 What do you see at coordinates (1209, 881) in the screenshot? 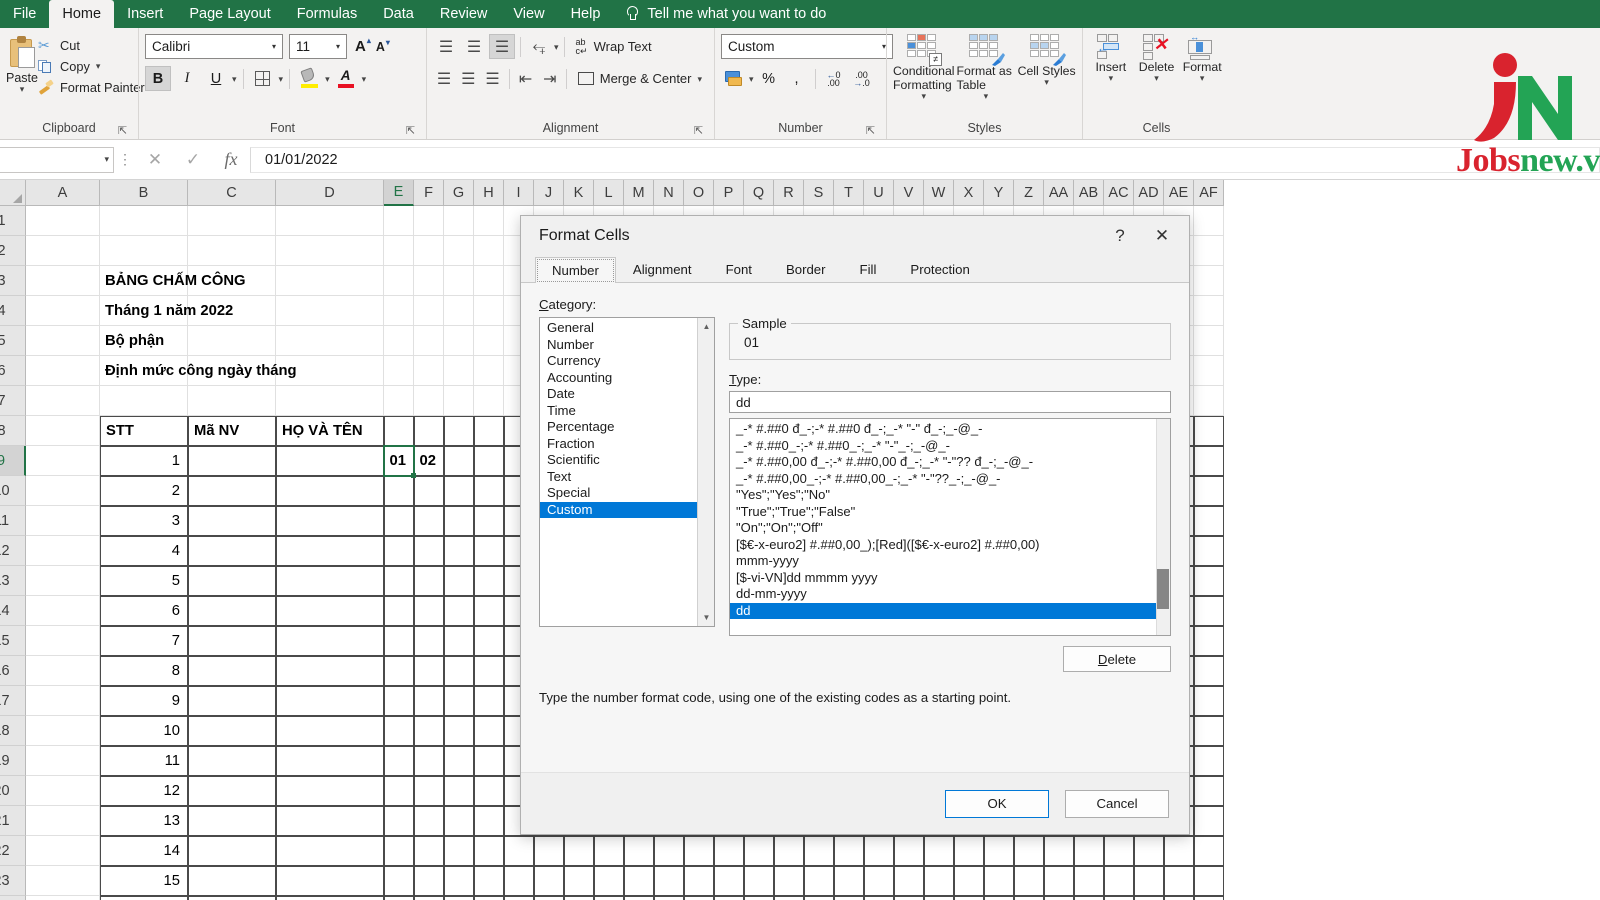
I see `cell-AF23` at bounding box center [1209, 881].